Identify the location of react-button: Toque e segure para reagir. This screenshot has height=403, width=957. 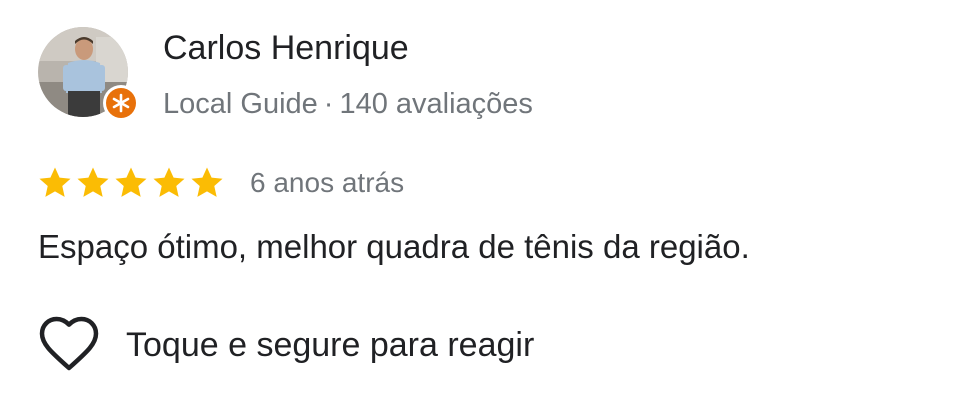
(286, 345).